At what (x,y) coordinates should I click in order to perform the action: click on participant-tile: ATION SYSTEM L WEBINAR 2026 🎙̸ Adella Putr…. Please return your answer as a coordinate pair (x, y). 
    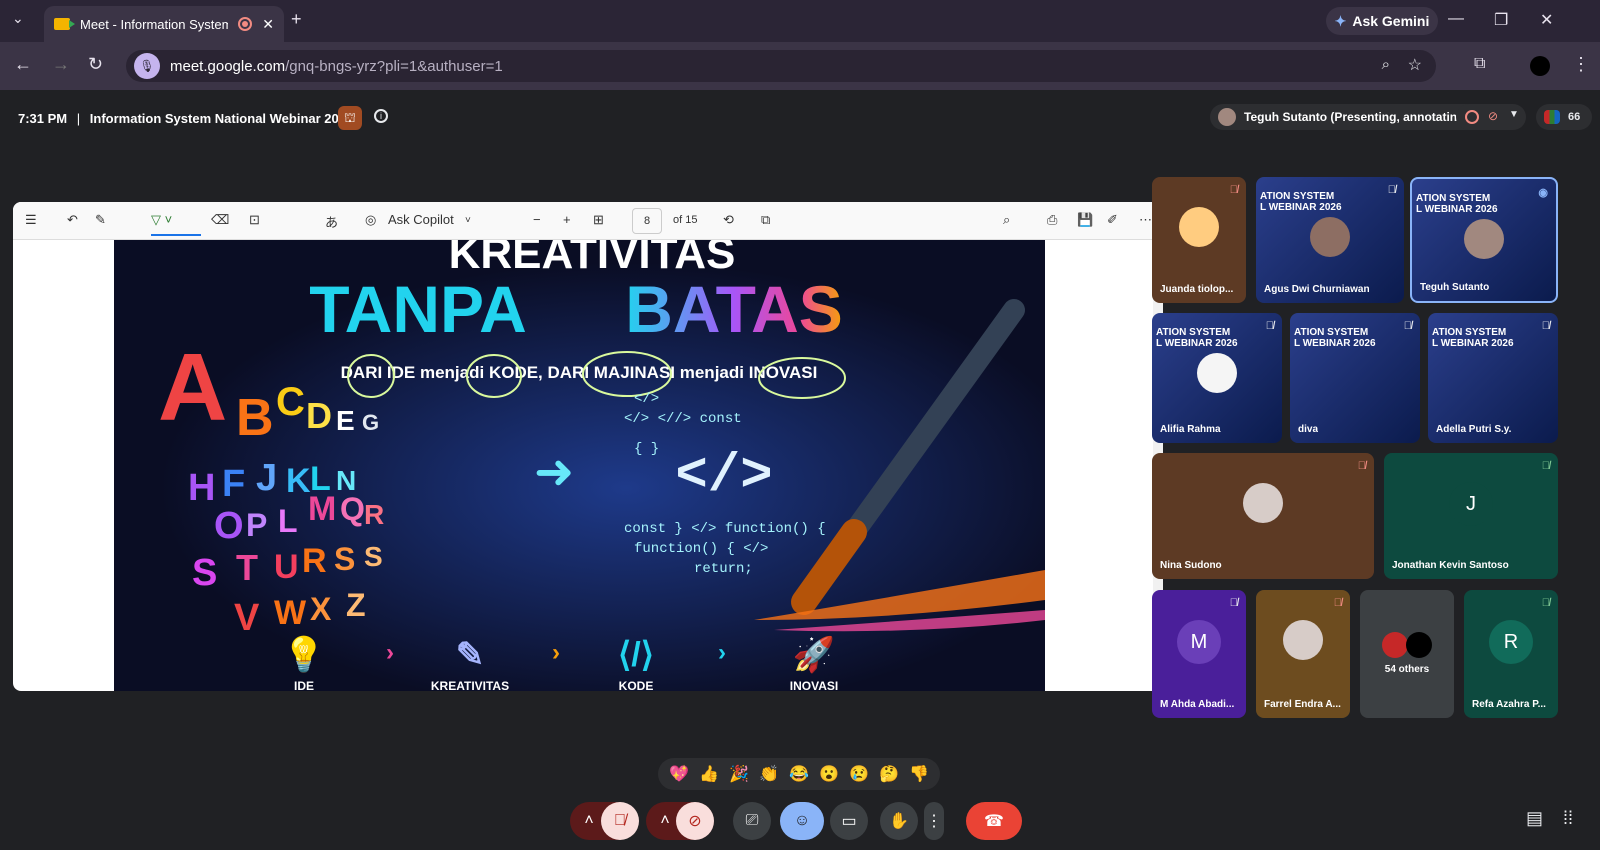
    Looking at the image, I should click on (1493, 378).